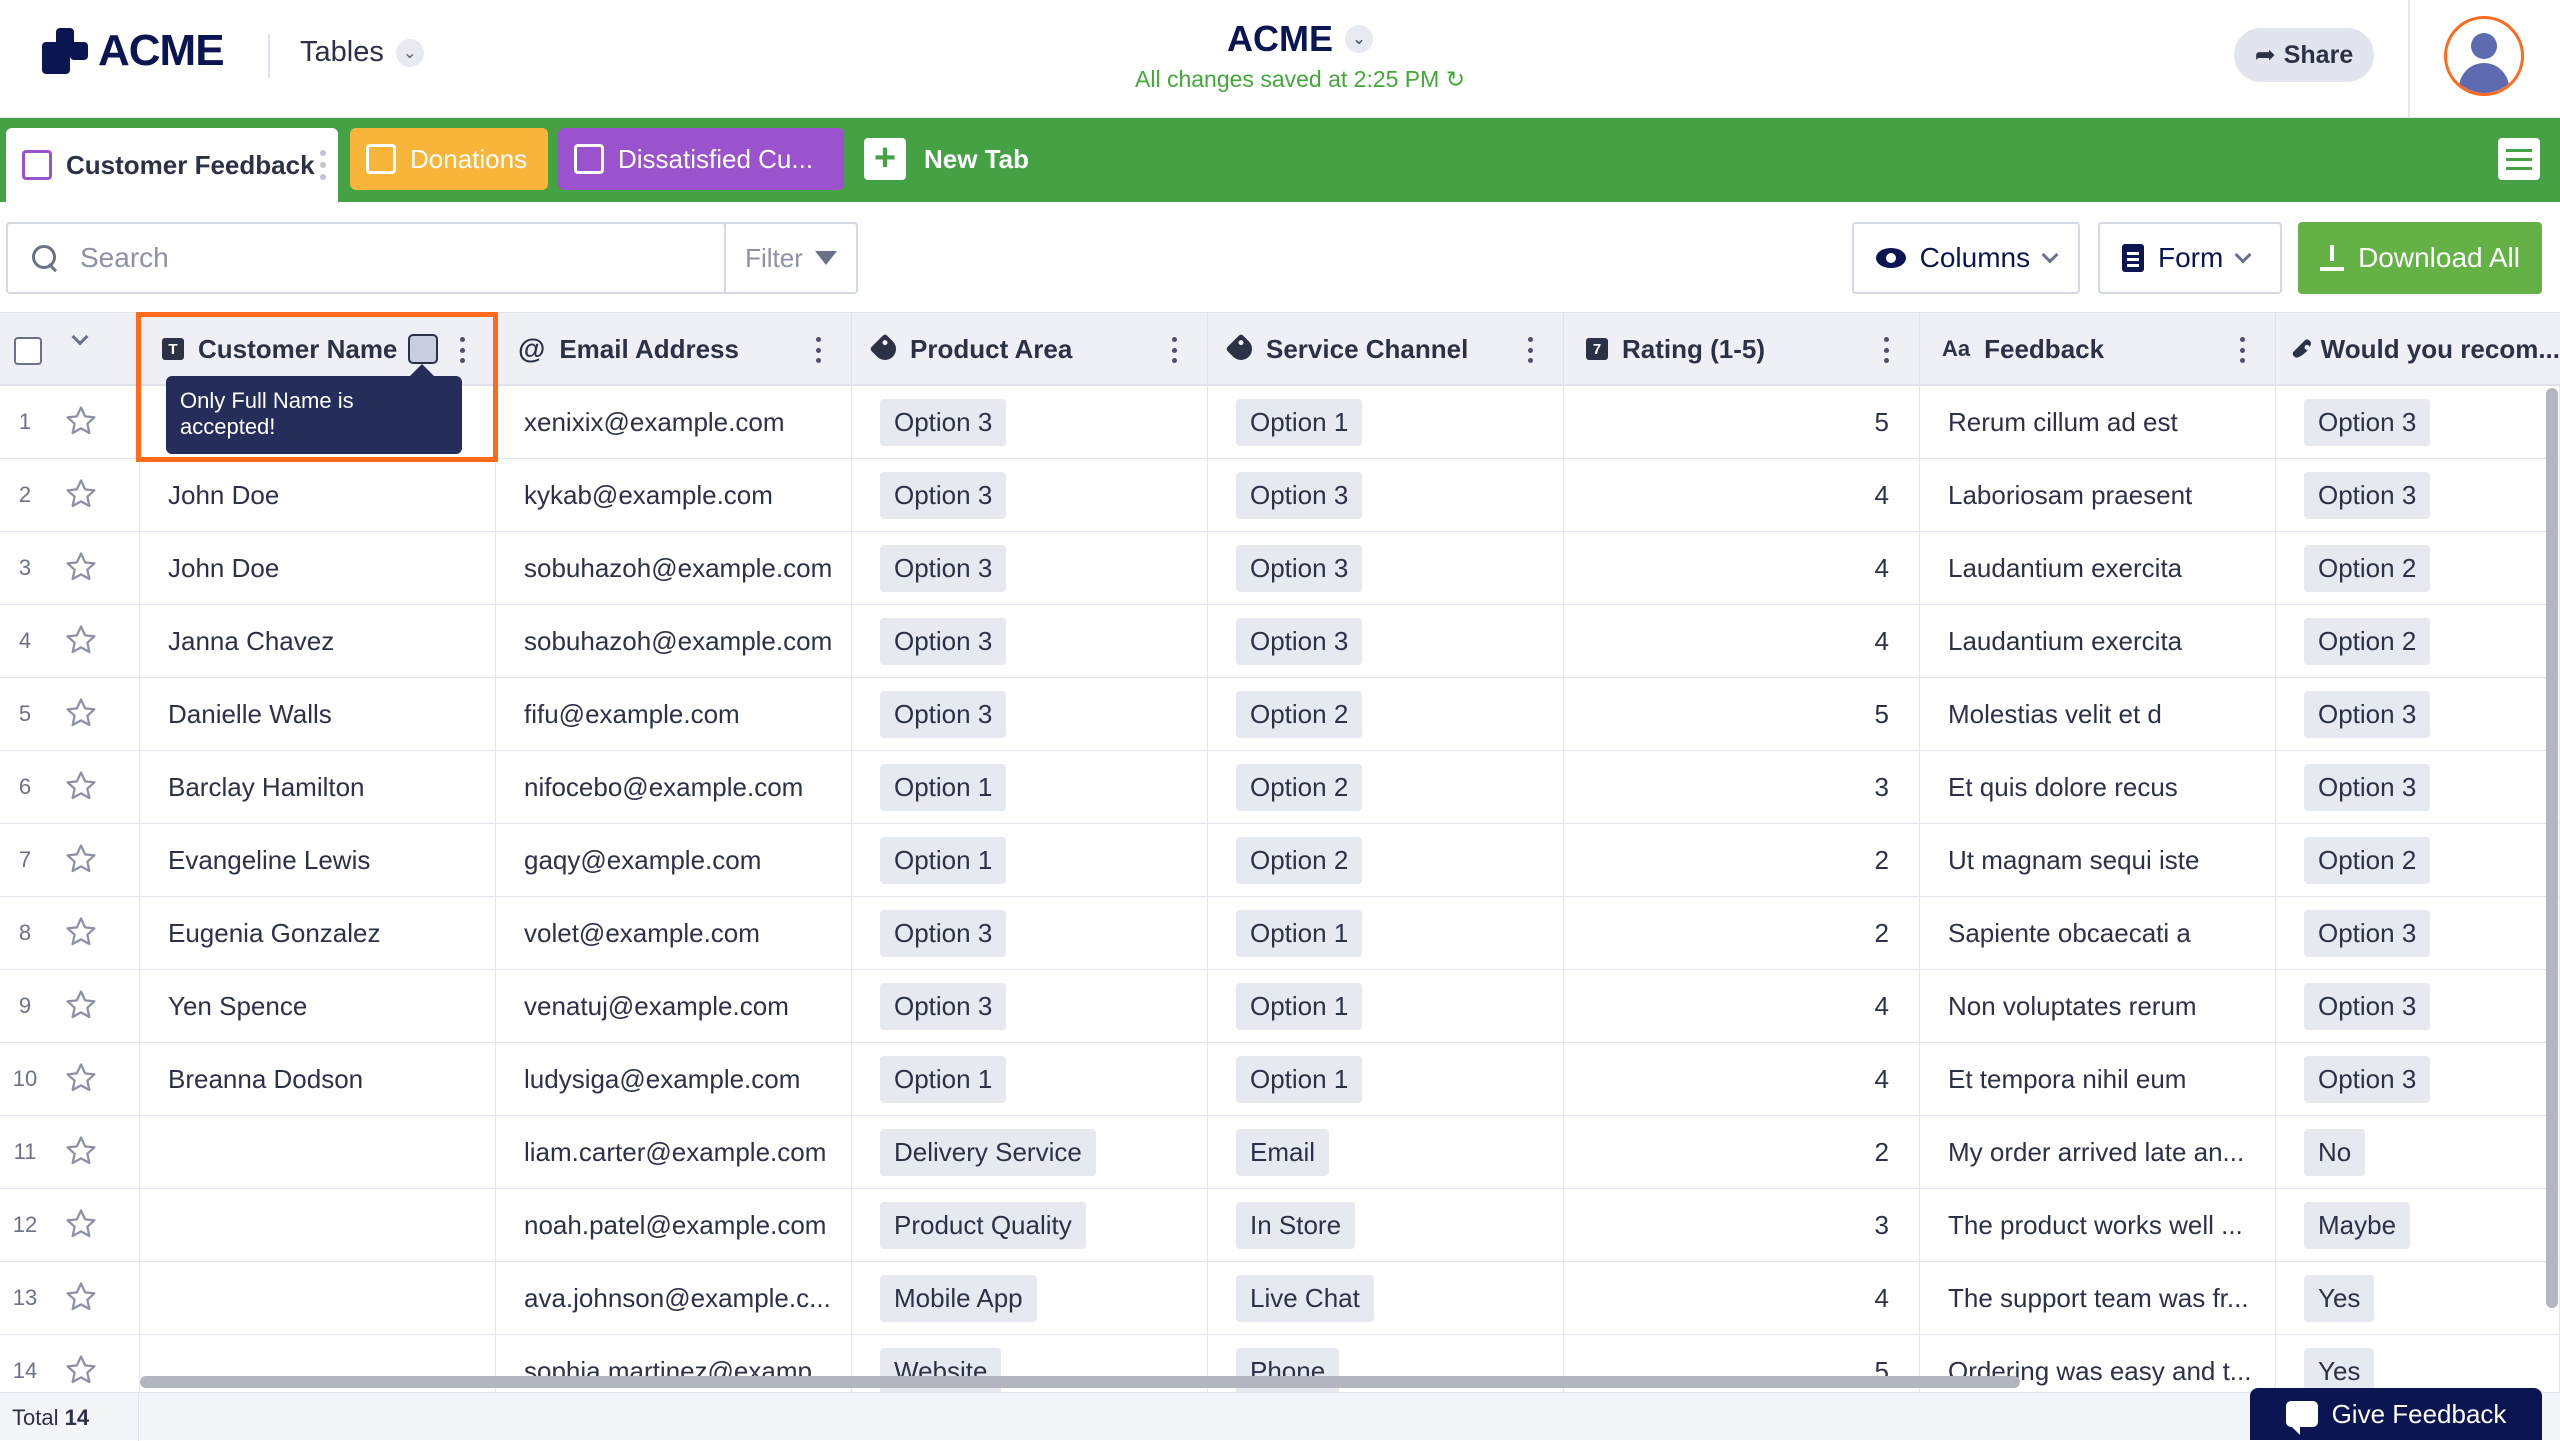  Describe the element at coordinates (1966, 258) in the screenshot. I see `columns-button: Columns` at that location.